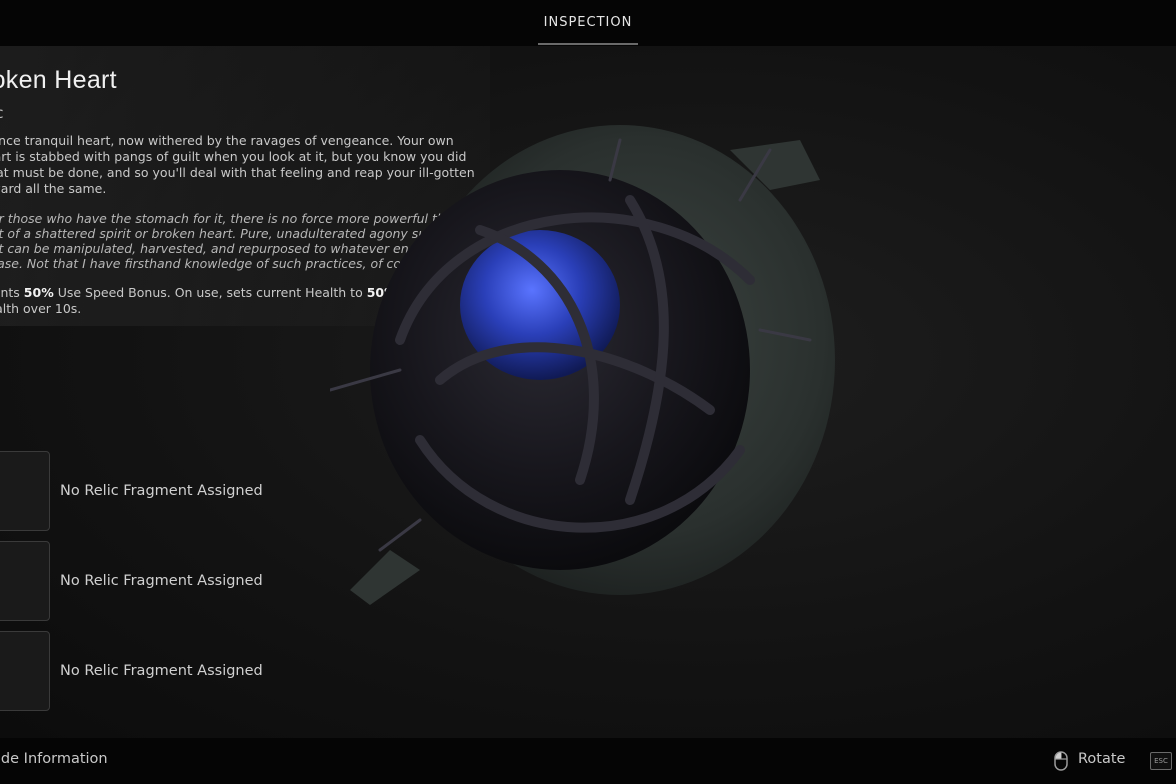 This screenshot has width=1176, height=784. Describe the element at coordinates (58, 80) in the screenshot. I see `item-title: Broken Heart` at that location.